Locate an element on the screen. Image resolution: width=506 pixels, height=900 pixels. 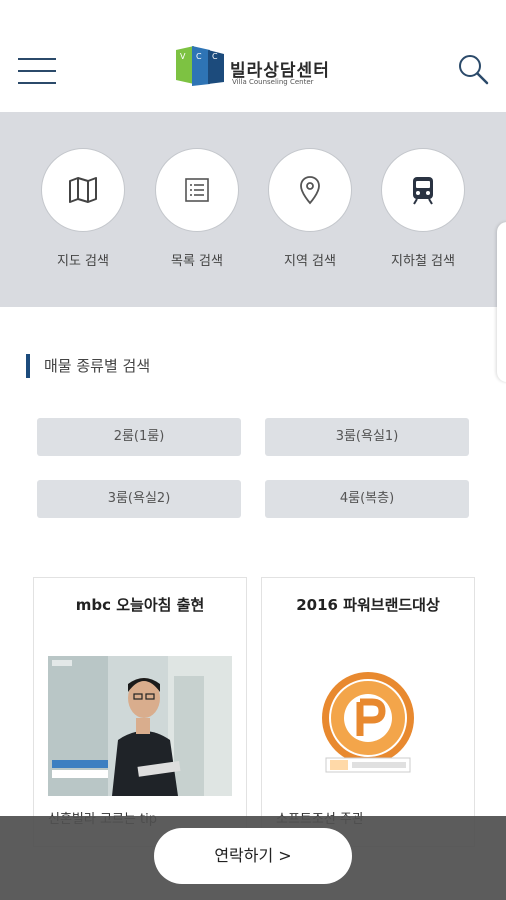
logo-mark: V C C is located at coordinates (200, 66).